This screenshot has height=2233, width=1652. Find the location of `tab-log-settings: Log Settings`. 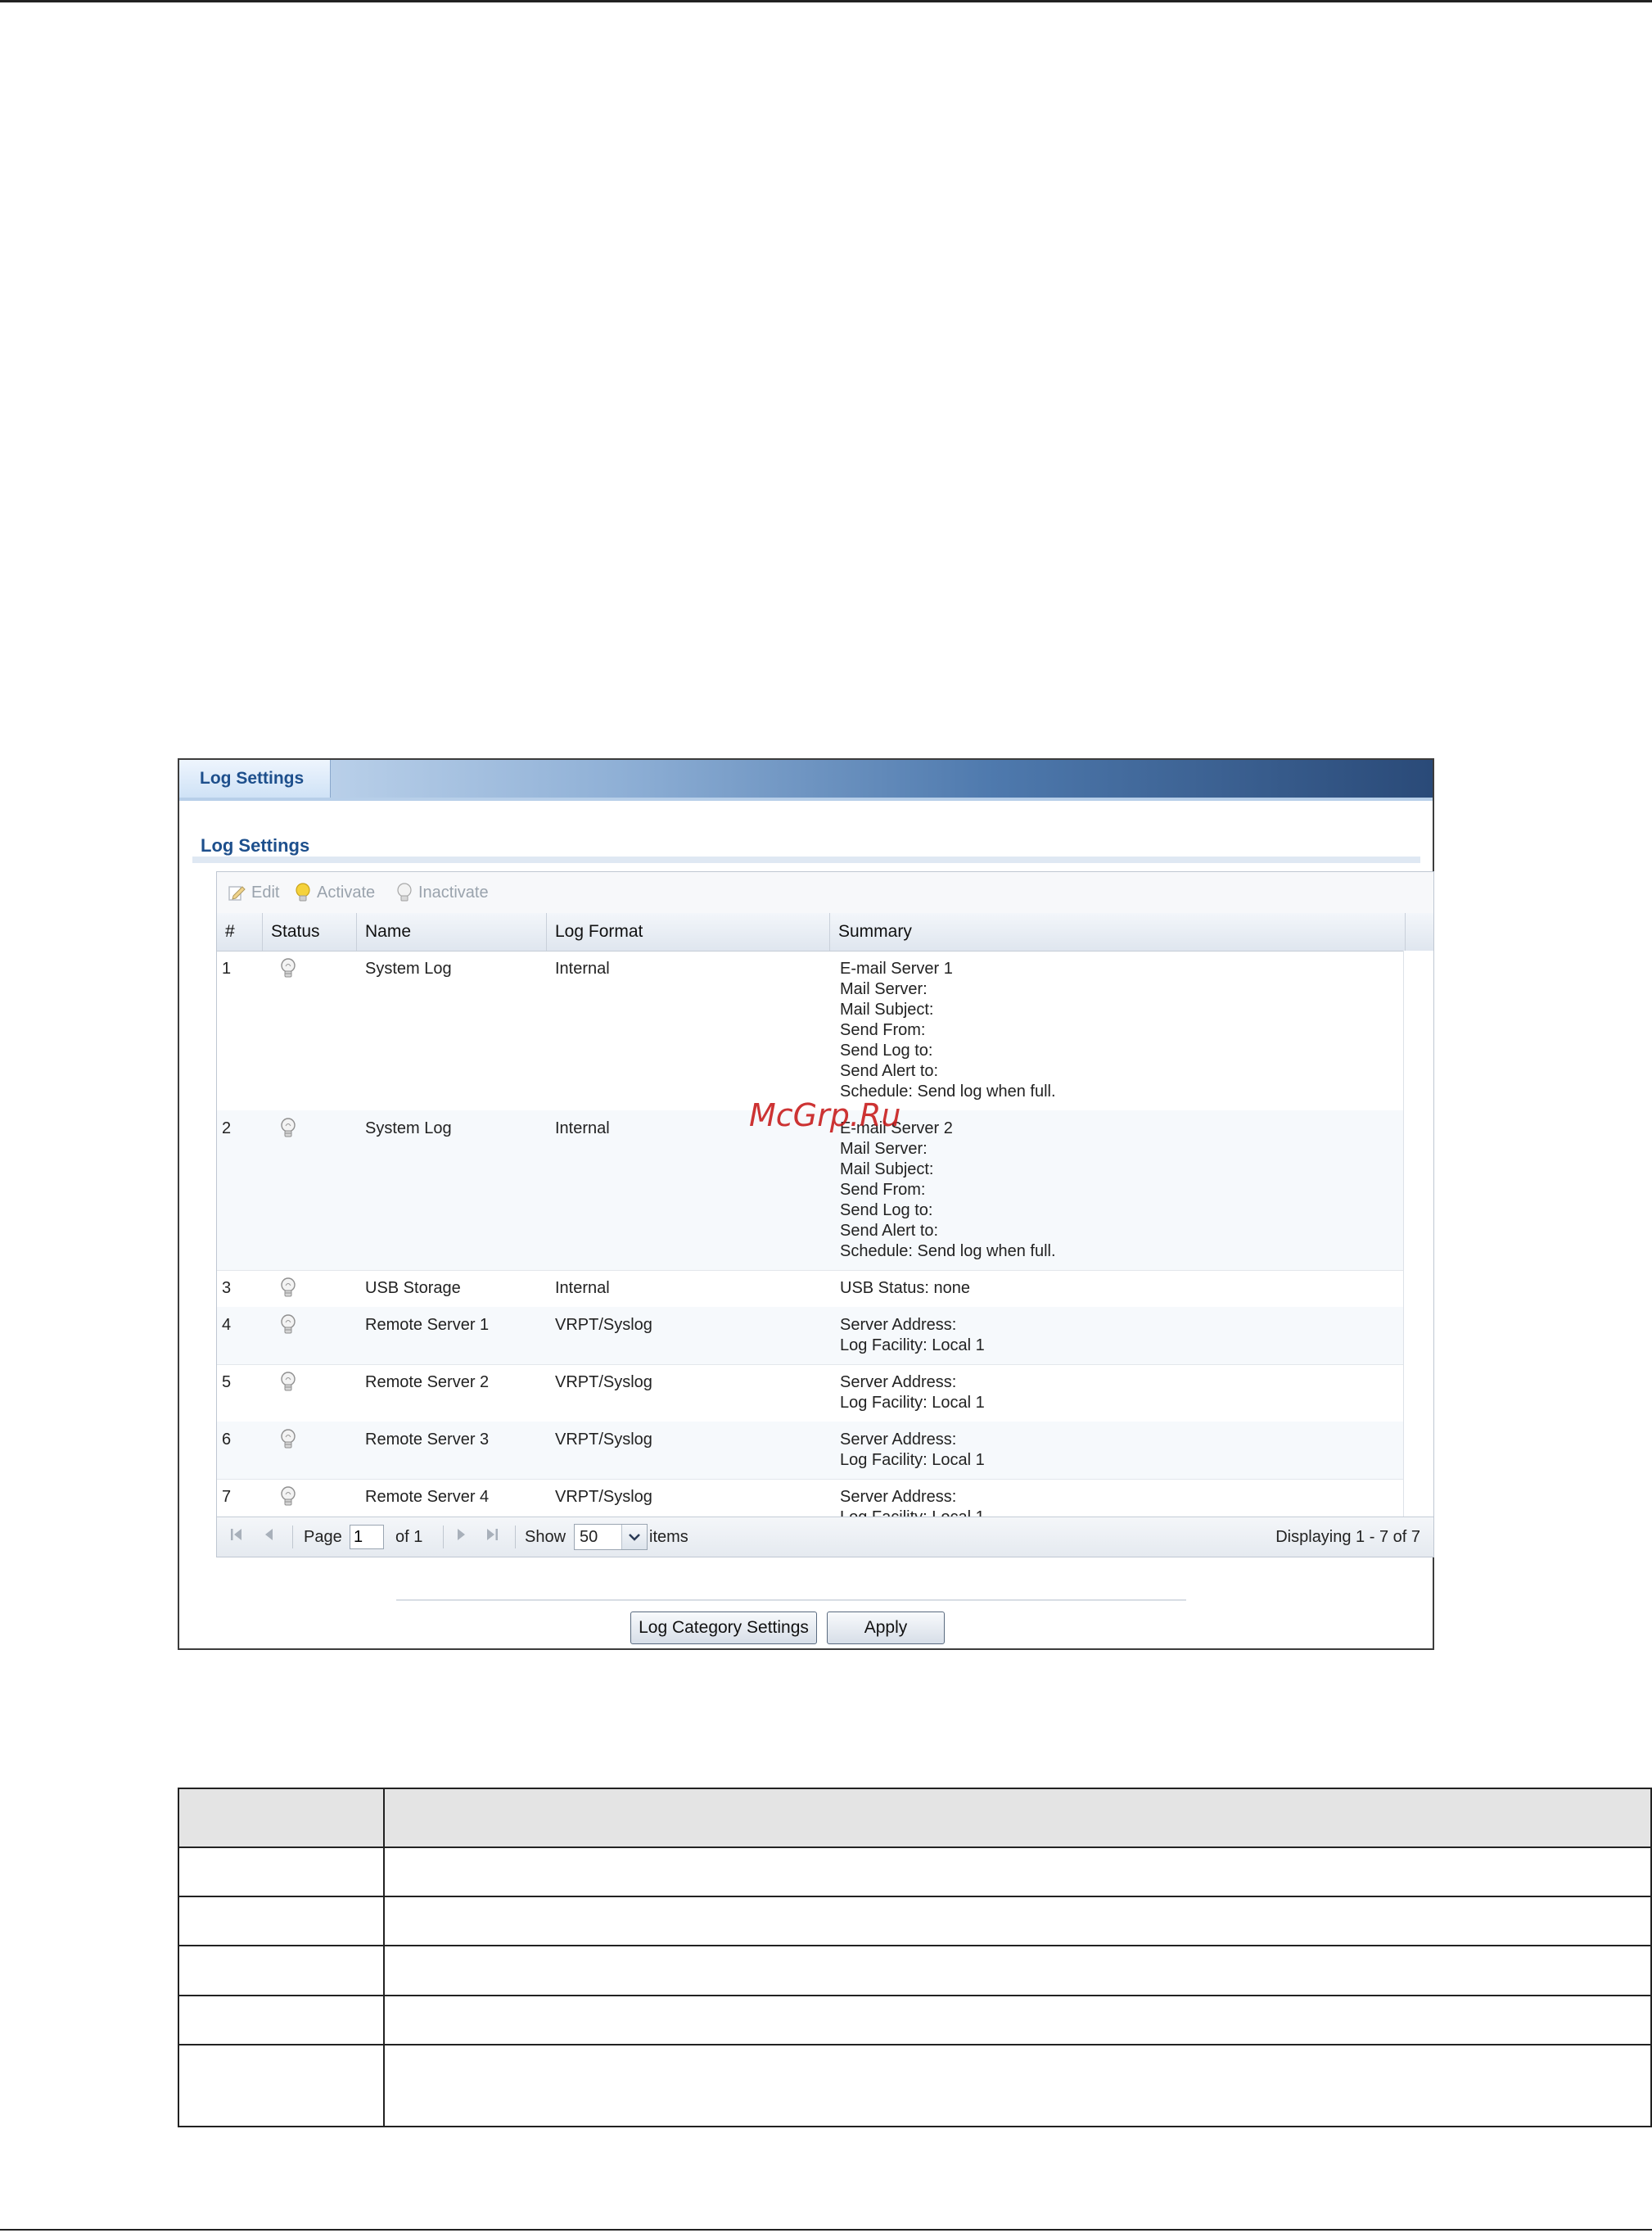

tab-log-settings: Log Settings is located at coordinates (255, 779).